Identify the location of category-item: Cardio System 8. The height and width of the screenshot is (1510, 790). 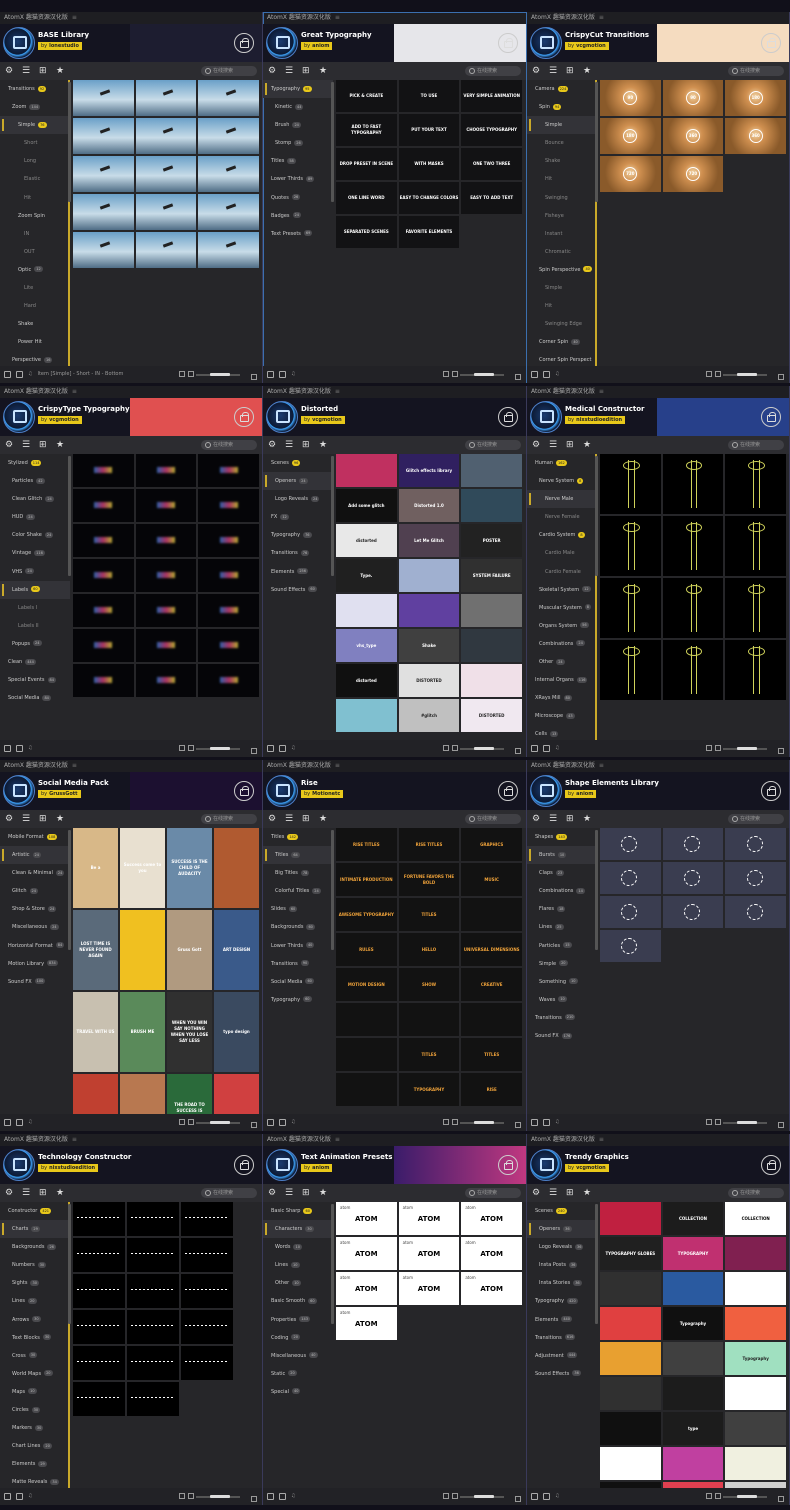
(561, 535).